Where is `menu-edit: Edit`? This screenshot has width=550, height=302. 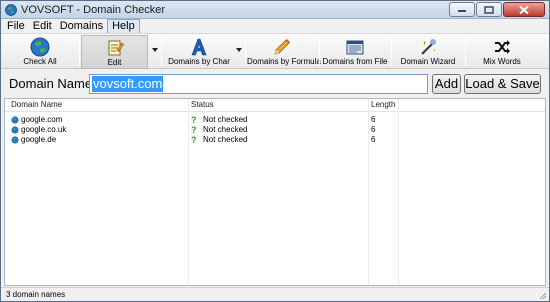
menu-edit: Edit is located at coordinates (42, 26).